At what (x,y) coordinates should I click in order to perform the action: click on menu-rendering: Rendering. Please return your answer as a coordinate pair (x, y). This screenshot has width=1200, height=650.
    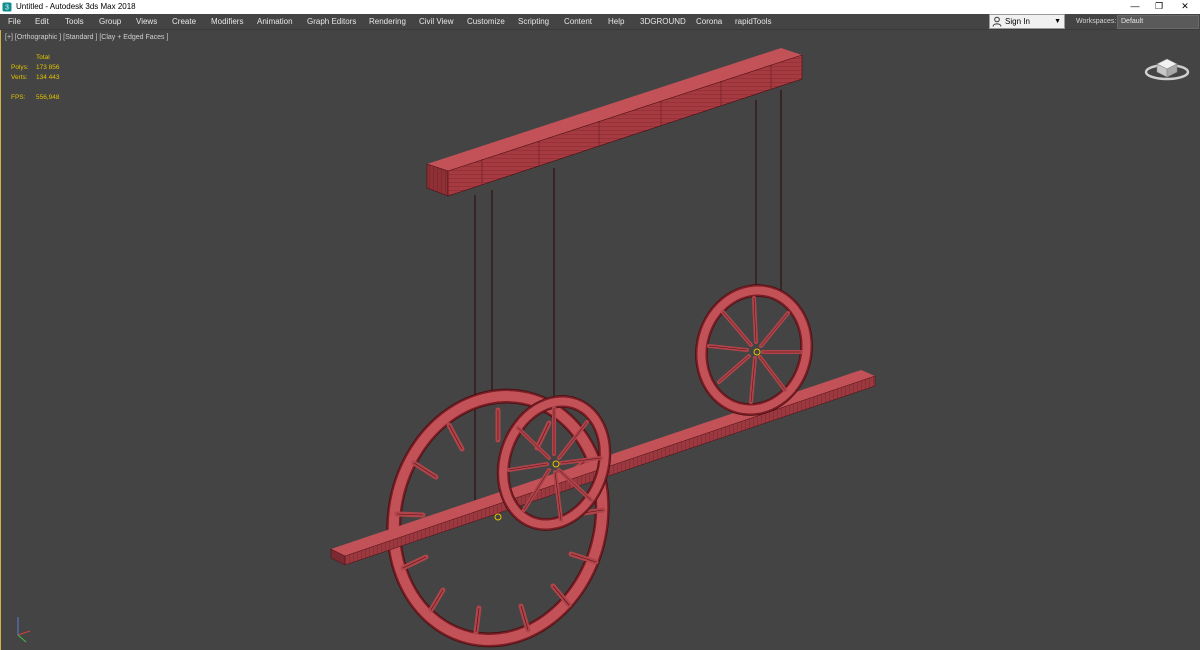
    Looking at the image, I should click on (387, 21).